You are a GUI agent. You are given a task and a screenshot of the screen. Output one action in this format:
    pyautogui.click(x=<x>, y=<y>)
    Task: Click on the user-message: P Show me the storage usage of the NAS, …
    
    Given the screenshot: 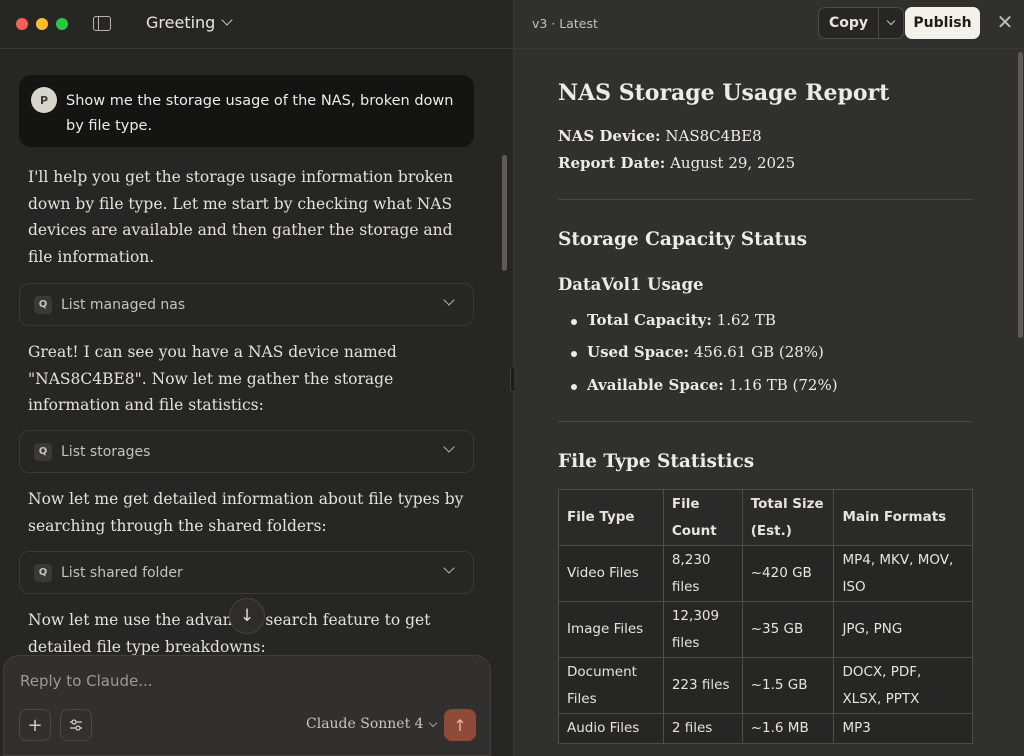 What is the action you would take?
    pyautogui.click(x=246, y=111)
    